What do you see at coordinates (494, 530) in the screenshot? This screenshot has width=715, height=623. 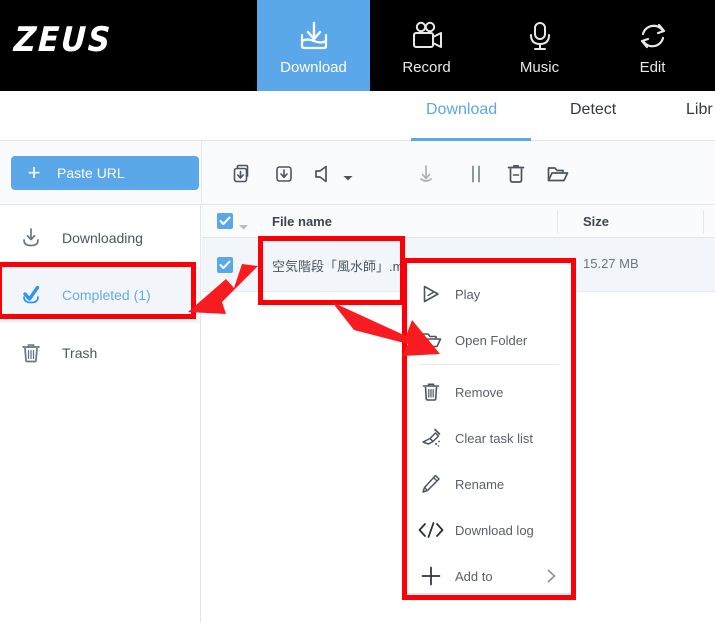 I see `menu-item-download-log-label: Download log` at bounding box center [494, 530].